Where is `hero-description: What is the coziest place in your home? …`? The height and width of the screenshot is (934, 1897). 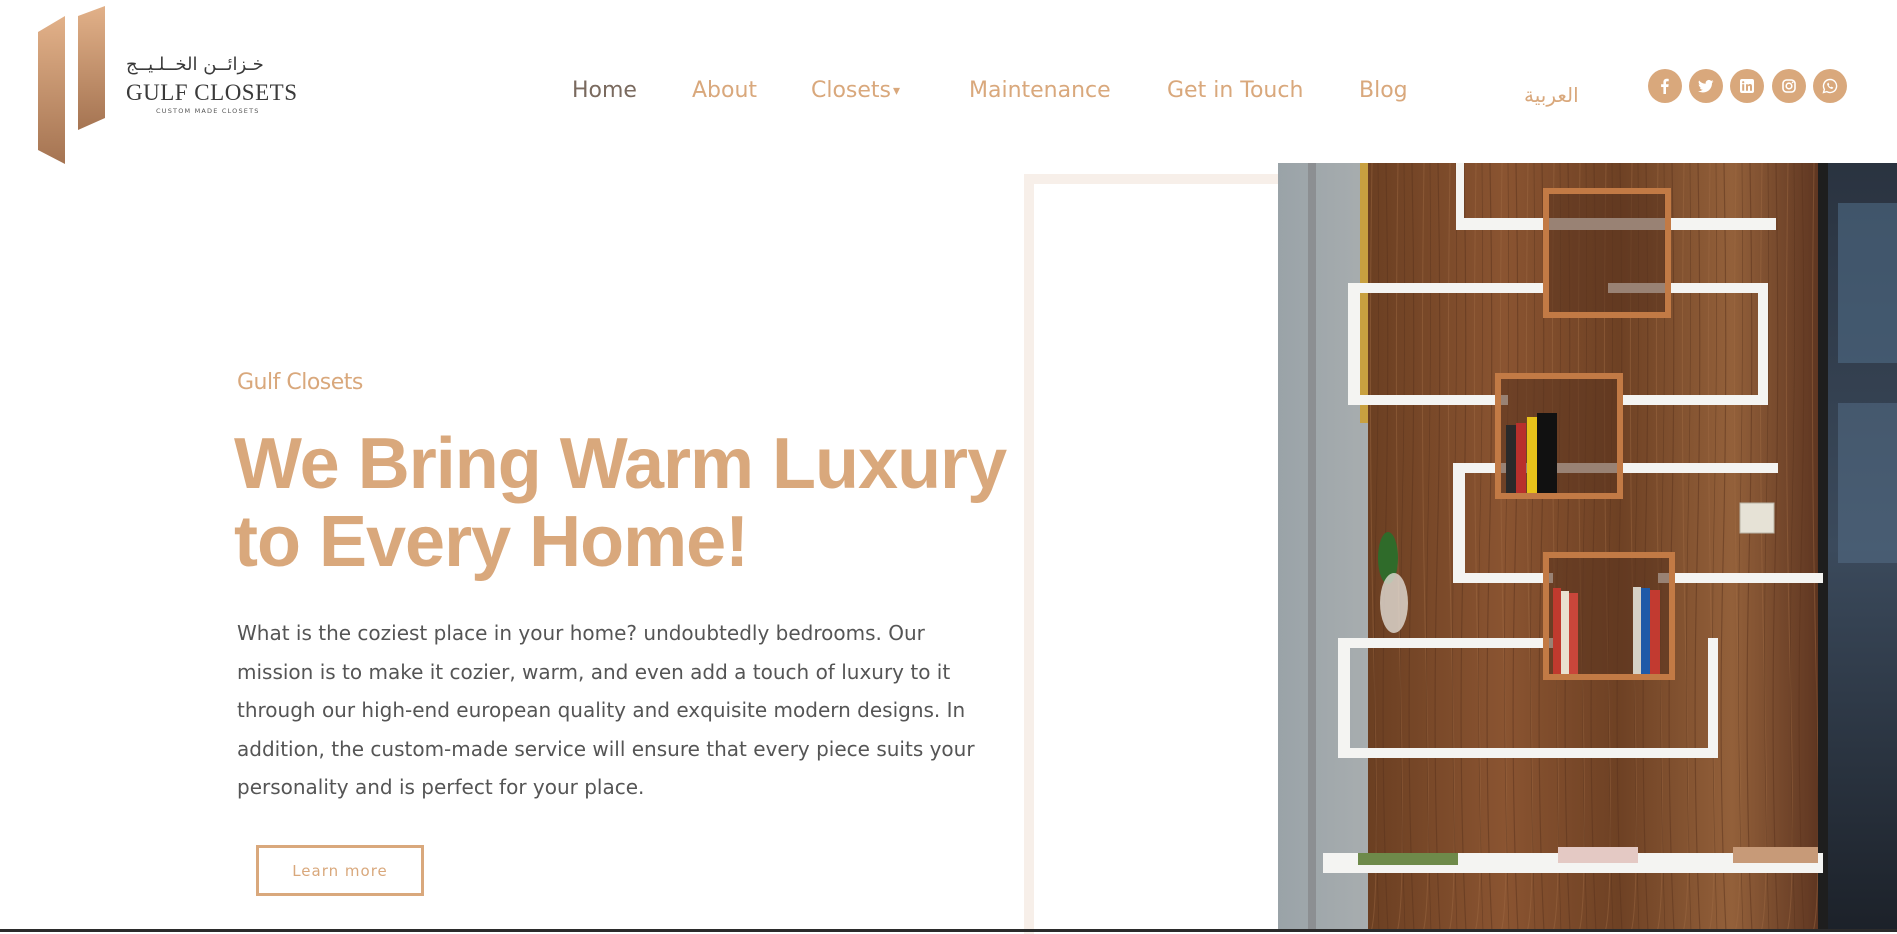
hero-description: What is the coziest place in your home? … is located at coordinates (606, 710).